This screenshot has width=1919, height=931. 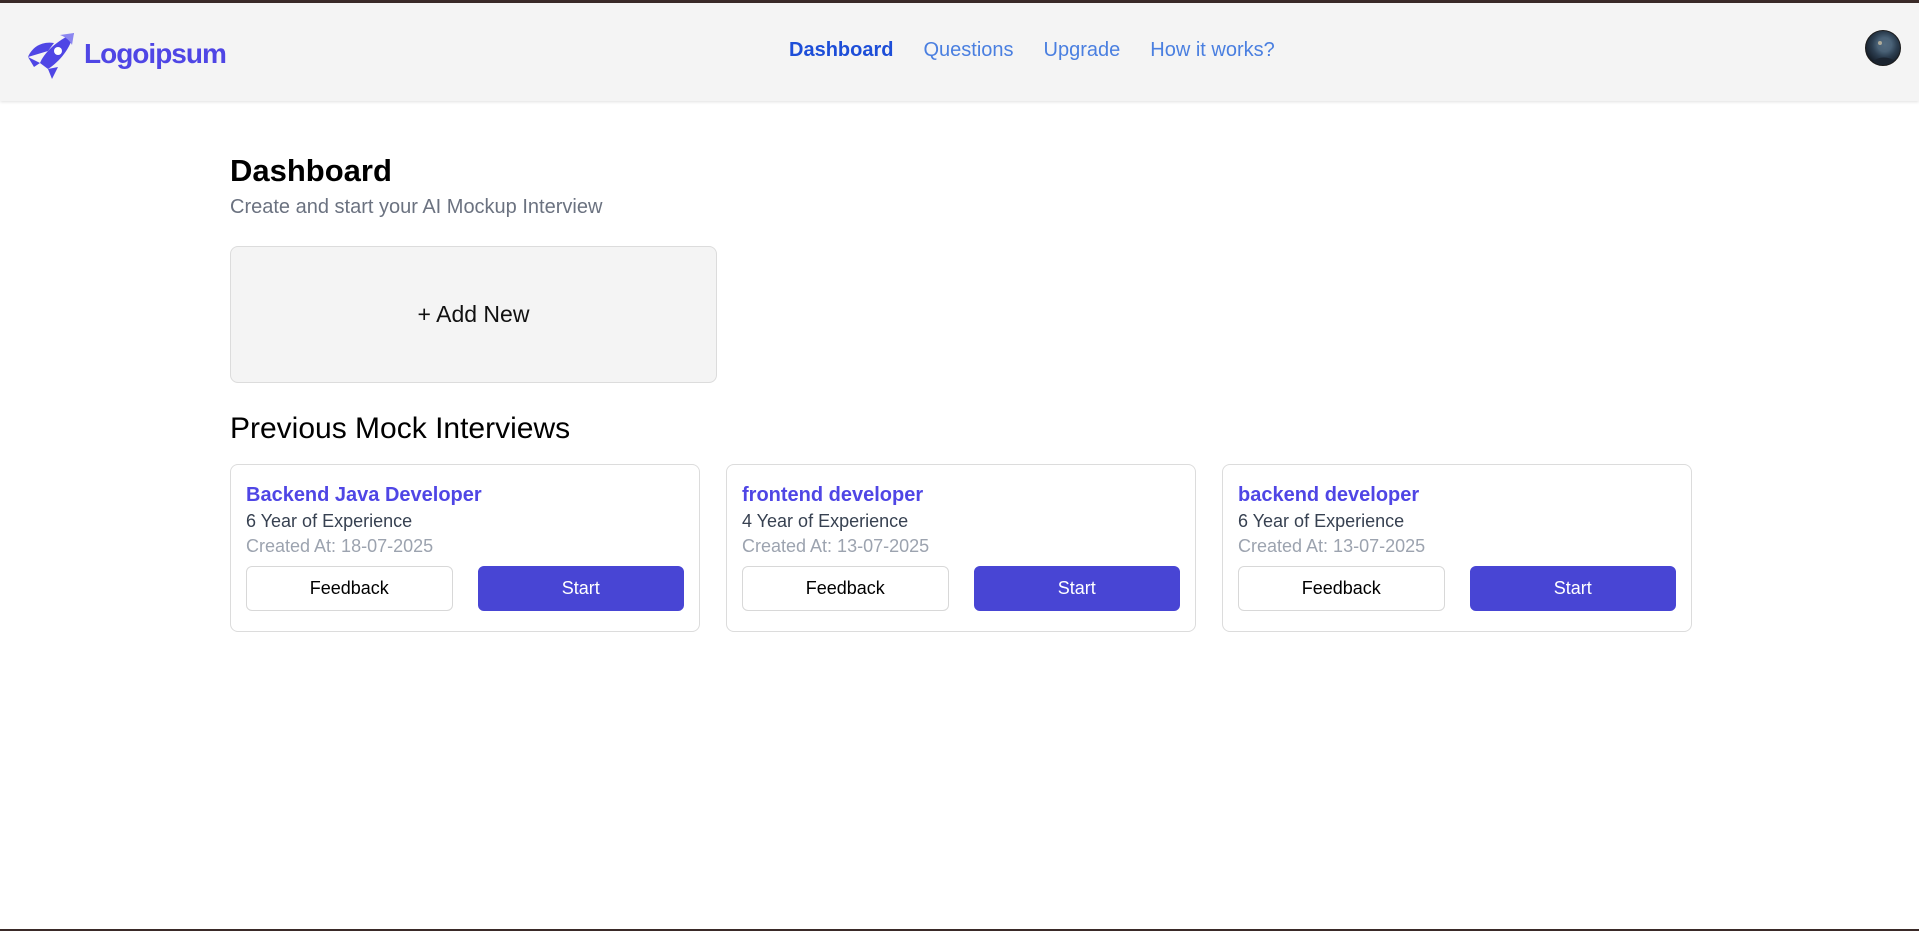 What do you see at coordinates (1329, 495) in the screenshot?
I see `interview-role: backend developer` at bounding box center [1329, 495].